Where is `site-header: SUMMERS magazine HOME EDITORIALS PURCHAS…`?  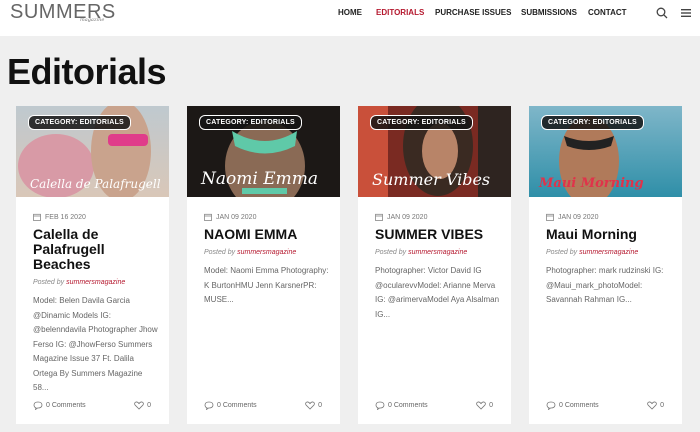
site-header: SUMMERS magazine HOME EDITORIALS PURCHAS… is located at coordinates (350, 18).